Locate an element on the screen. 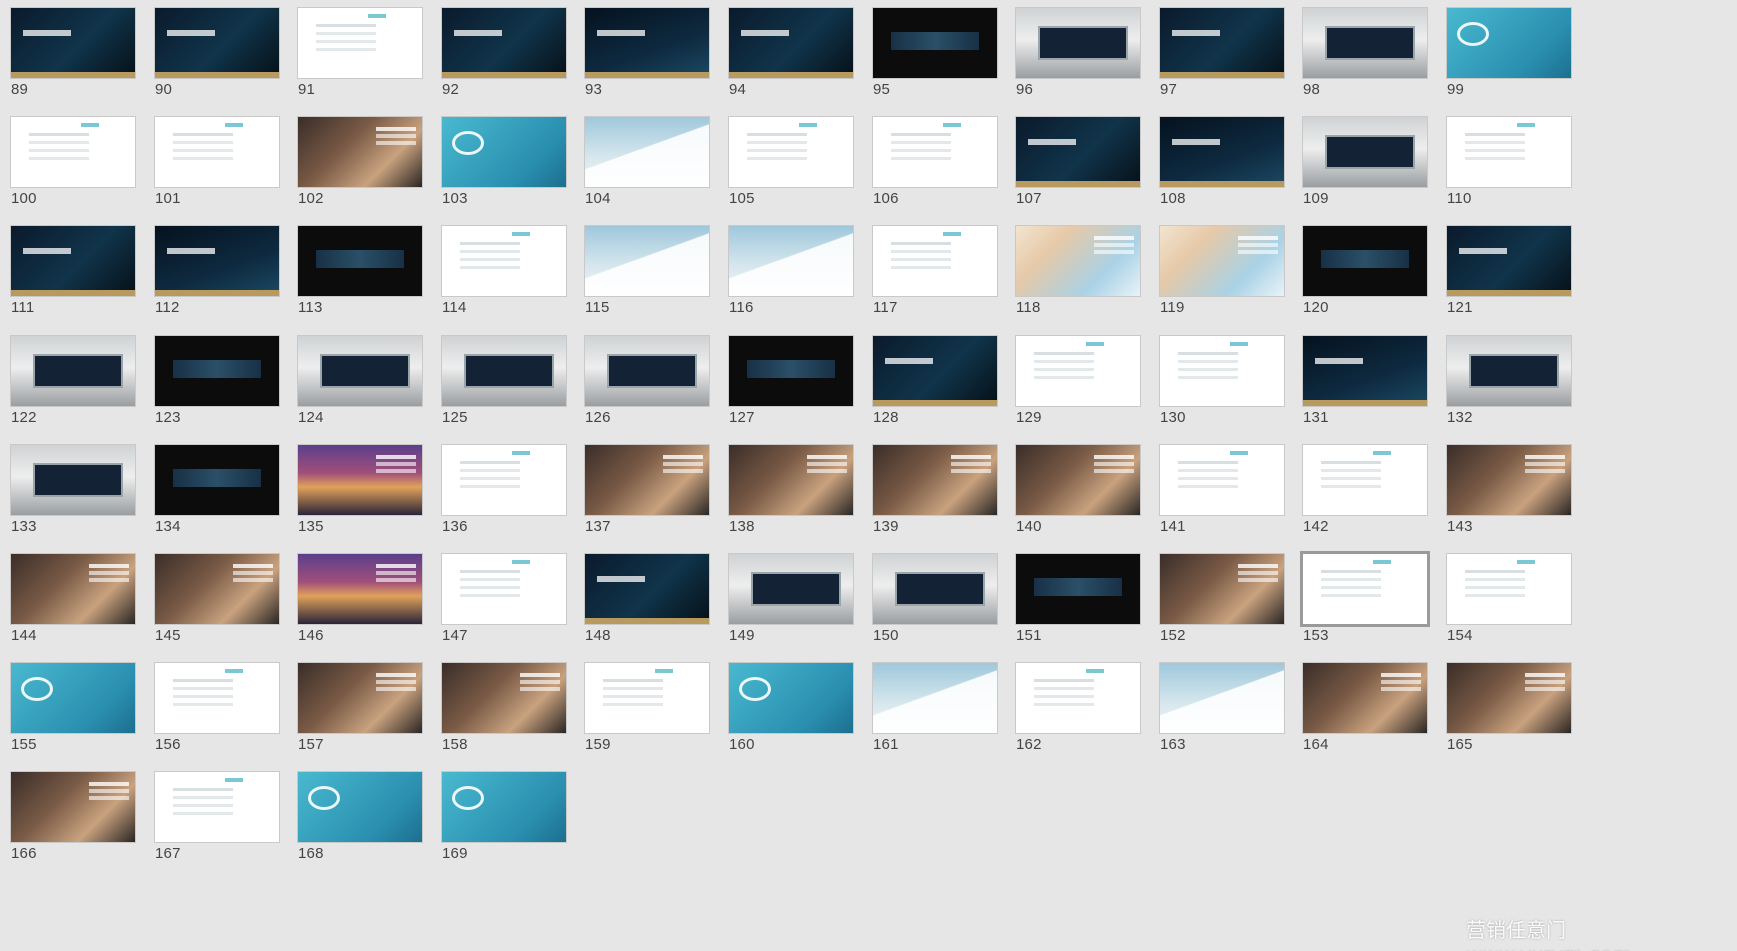 This screenshot has width=1737, height=951. slide-139: 139 is located at coordinates (935, 490).